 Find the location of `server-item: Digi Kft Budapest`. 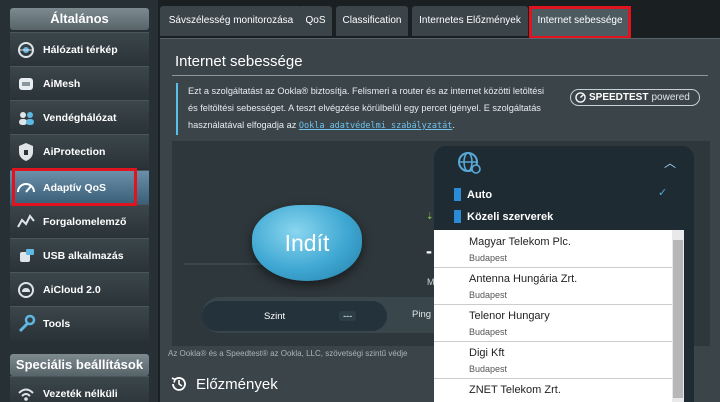

server-item: Digi Kft Budapest is located at coordinates (569, 360).